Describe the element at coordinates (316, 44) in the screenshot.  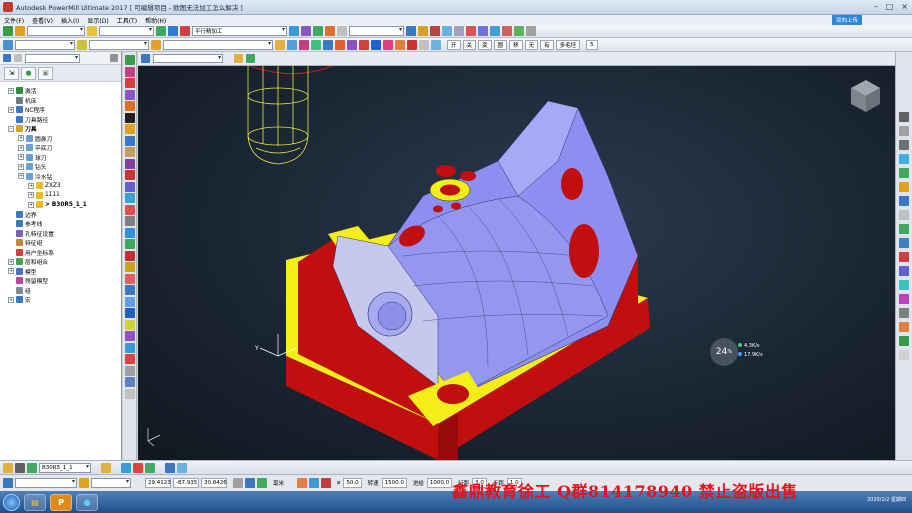
I see `translucent-icon` at that location.